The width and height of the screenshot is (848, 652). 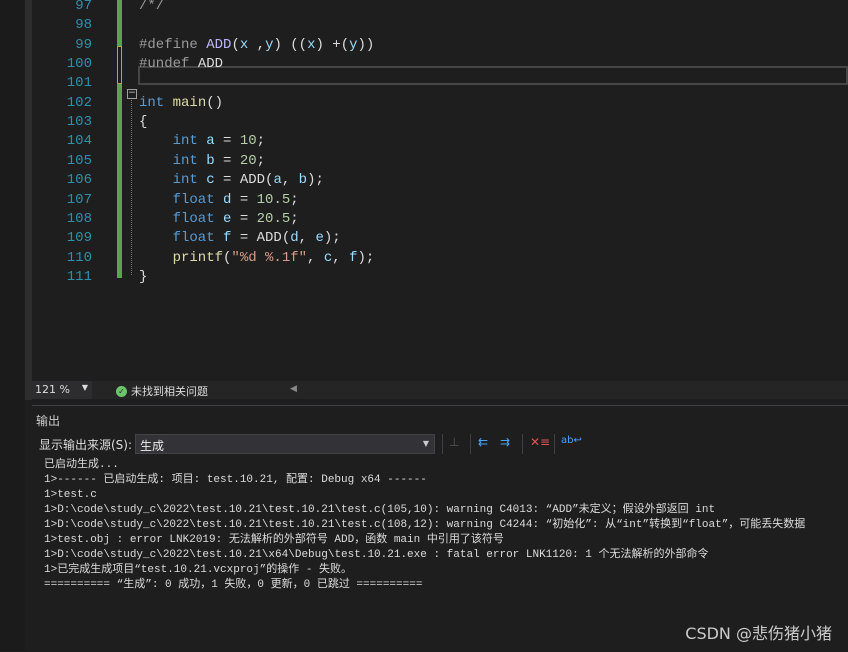 What do you see at coordinates (79, 160) in the screenshot?
I see `line-number: 105` at bounding box center [79, 160].